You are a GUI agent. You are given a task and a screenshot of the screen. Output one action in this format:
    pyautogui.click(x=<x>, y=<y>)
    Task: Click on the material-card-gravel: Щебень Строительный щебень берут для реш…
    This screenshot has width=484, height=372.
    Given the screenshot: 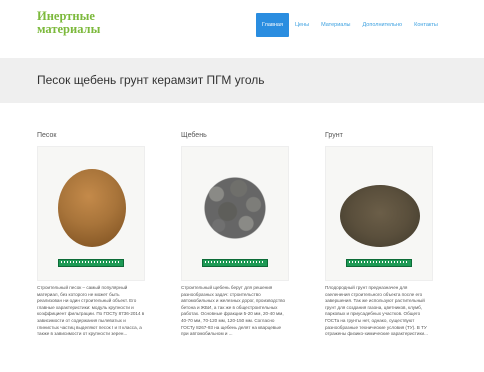 What is the action you would take?
    pyautogui.click(x=235, y=244)
    